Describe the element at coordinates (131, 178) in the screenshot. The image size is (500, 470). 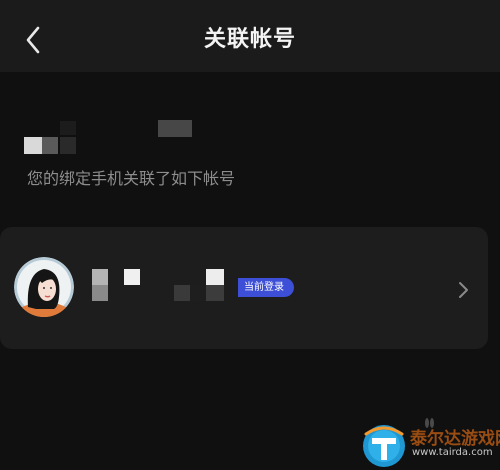
I see `linked-accounts-description: 您的绑定手机关联了如下帐号` at that location.